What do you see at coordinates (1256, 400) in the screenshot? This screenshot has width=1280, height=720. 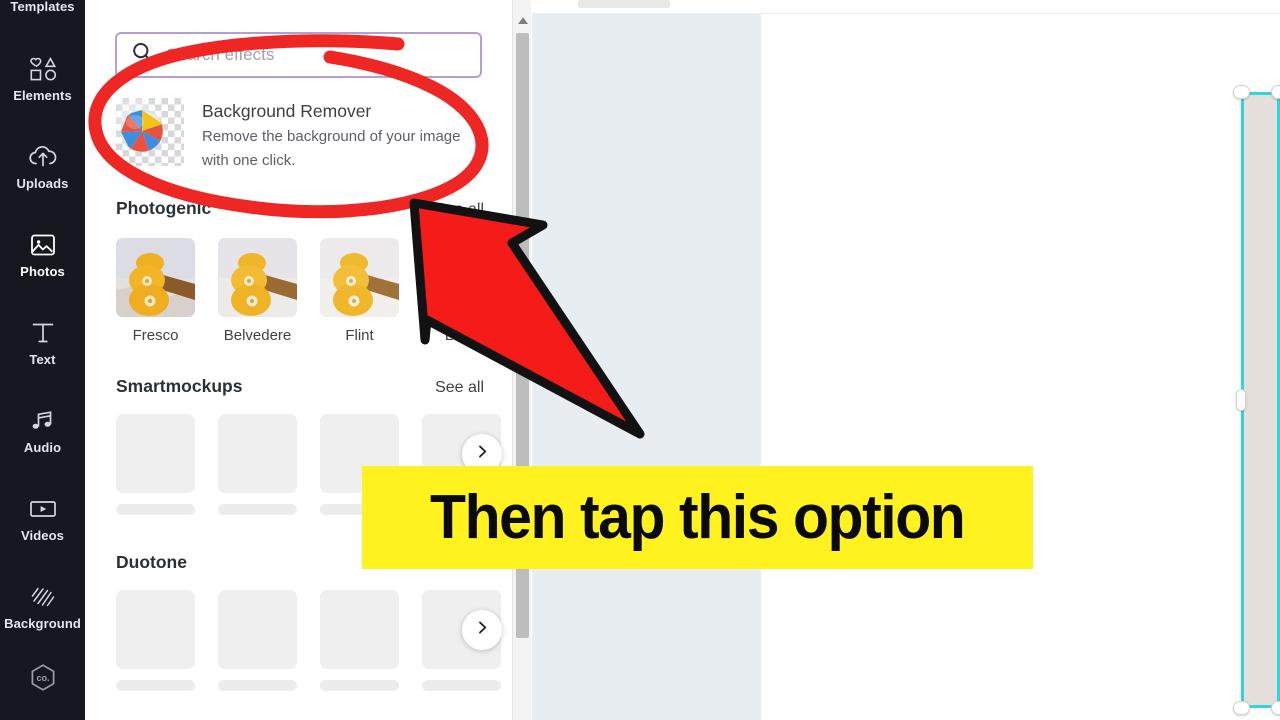 I see `selected-canvas-element` at bounding box center [1256, 400].